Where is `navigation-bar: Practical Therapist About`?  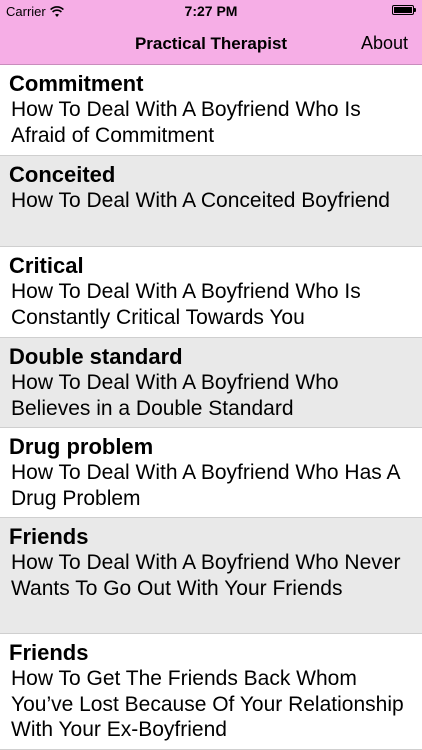
navigation-bar: Practical Therapist About is located at coordinates (211, 43).